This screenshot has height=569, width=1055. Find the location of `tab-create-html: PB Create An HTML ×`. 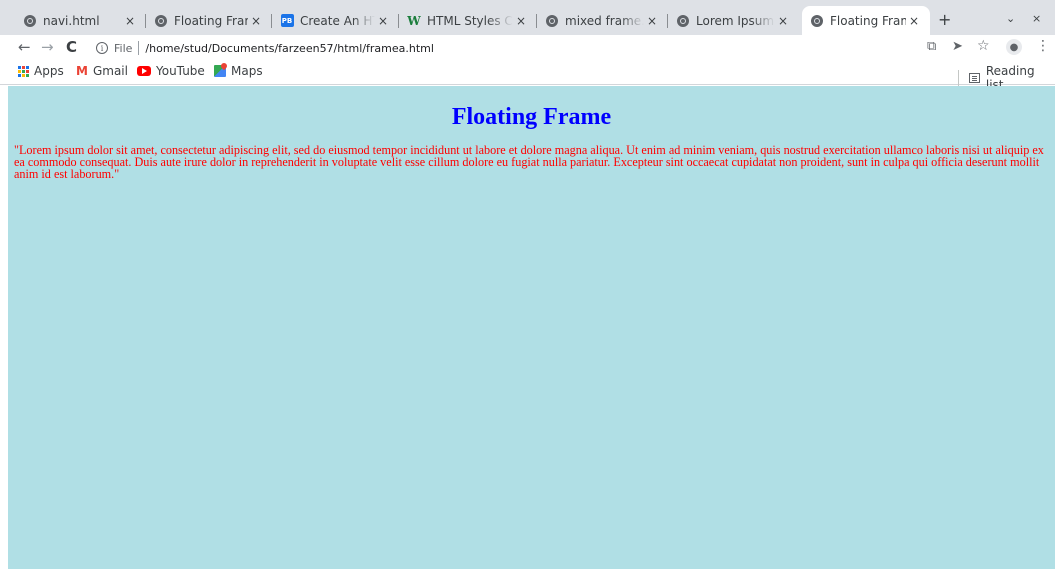

tab-create-html: PB Create An HTML × is located at coordinates (335, 20).